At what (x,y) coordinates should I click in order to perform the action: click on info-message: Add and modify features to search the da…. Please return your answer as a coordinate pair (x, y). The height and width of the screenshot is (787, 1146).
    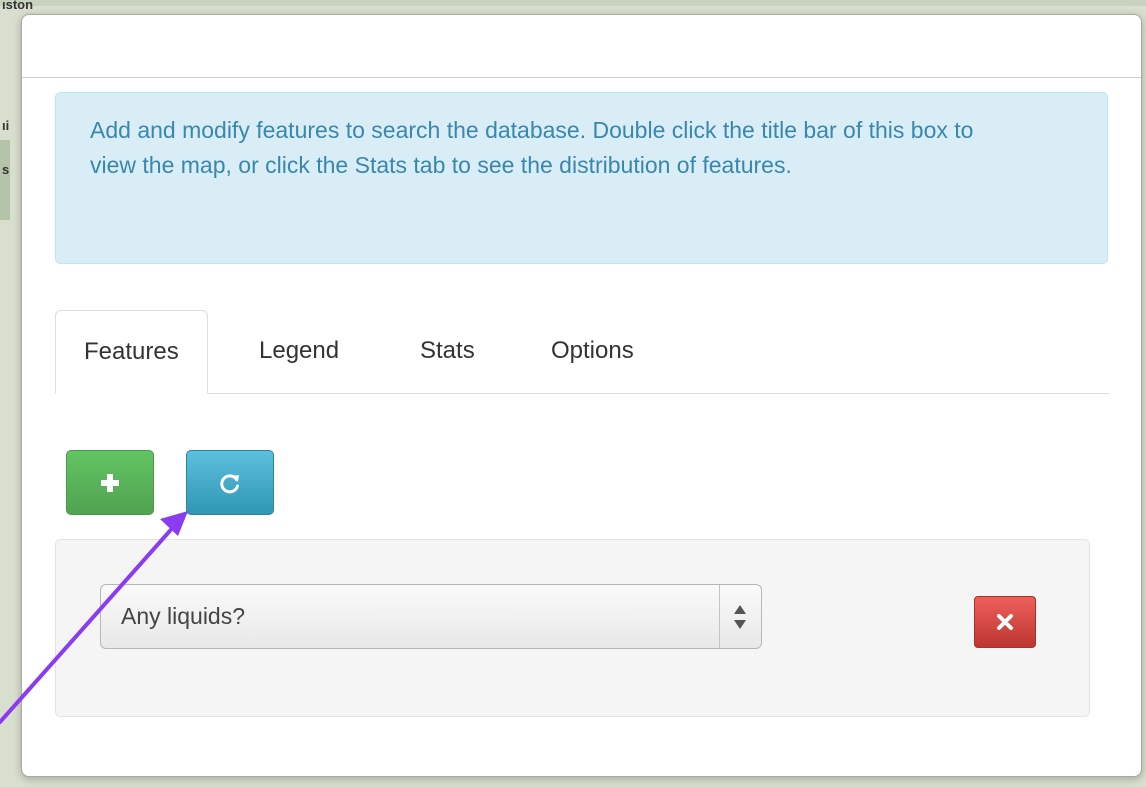
    Looking at the image, I should click on (532, 147).